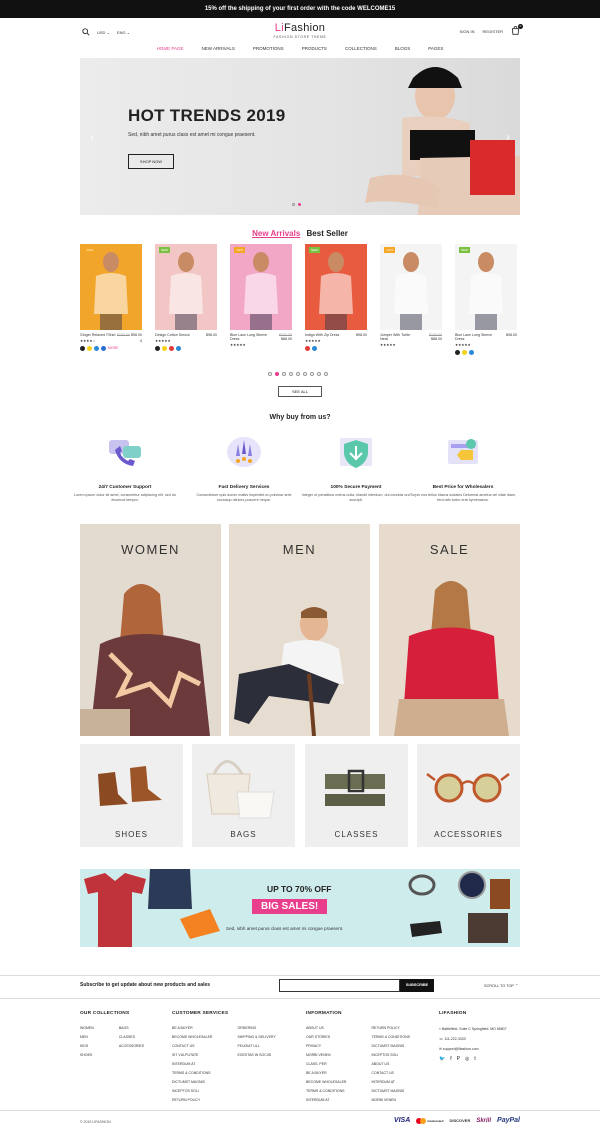 The width and height of the screenshot is (600, 1131). What do you see at coordinates (256, 1046) in the screenshot?
I see `footer-link: FEUGIAT ULL` at bounding box center [256, 1046].